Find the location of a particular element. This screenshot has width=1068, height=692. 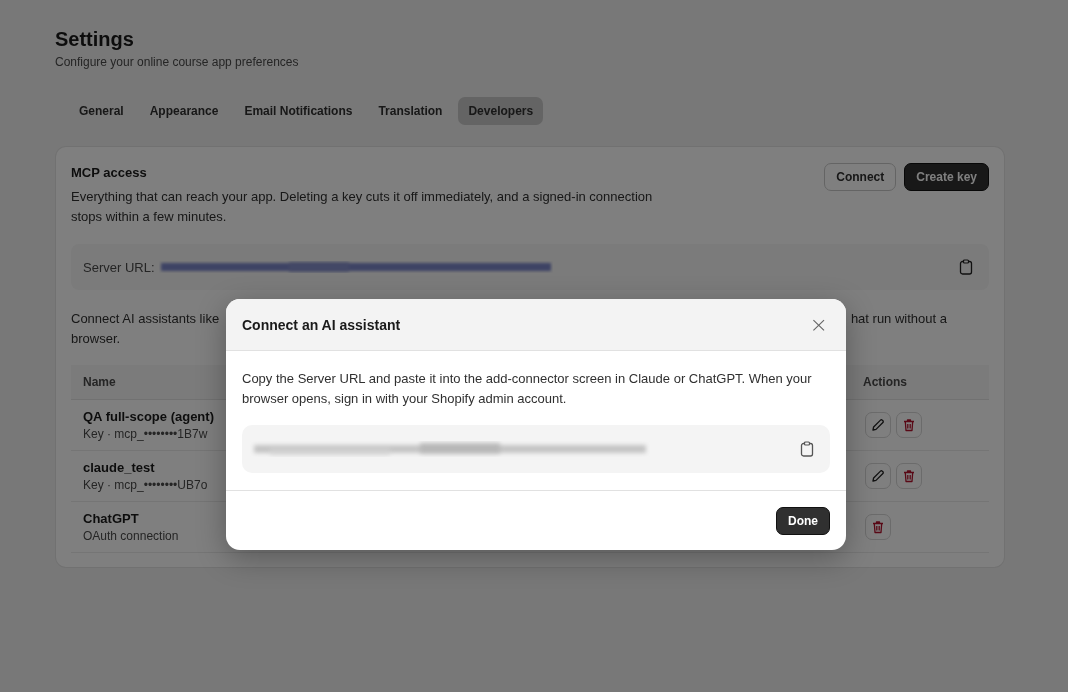

page-title: Settings is located at coordinates (95, 39).